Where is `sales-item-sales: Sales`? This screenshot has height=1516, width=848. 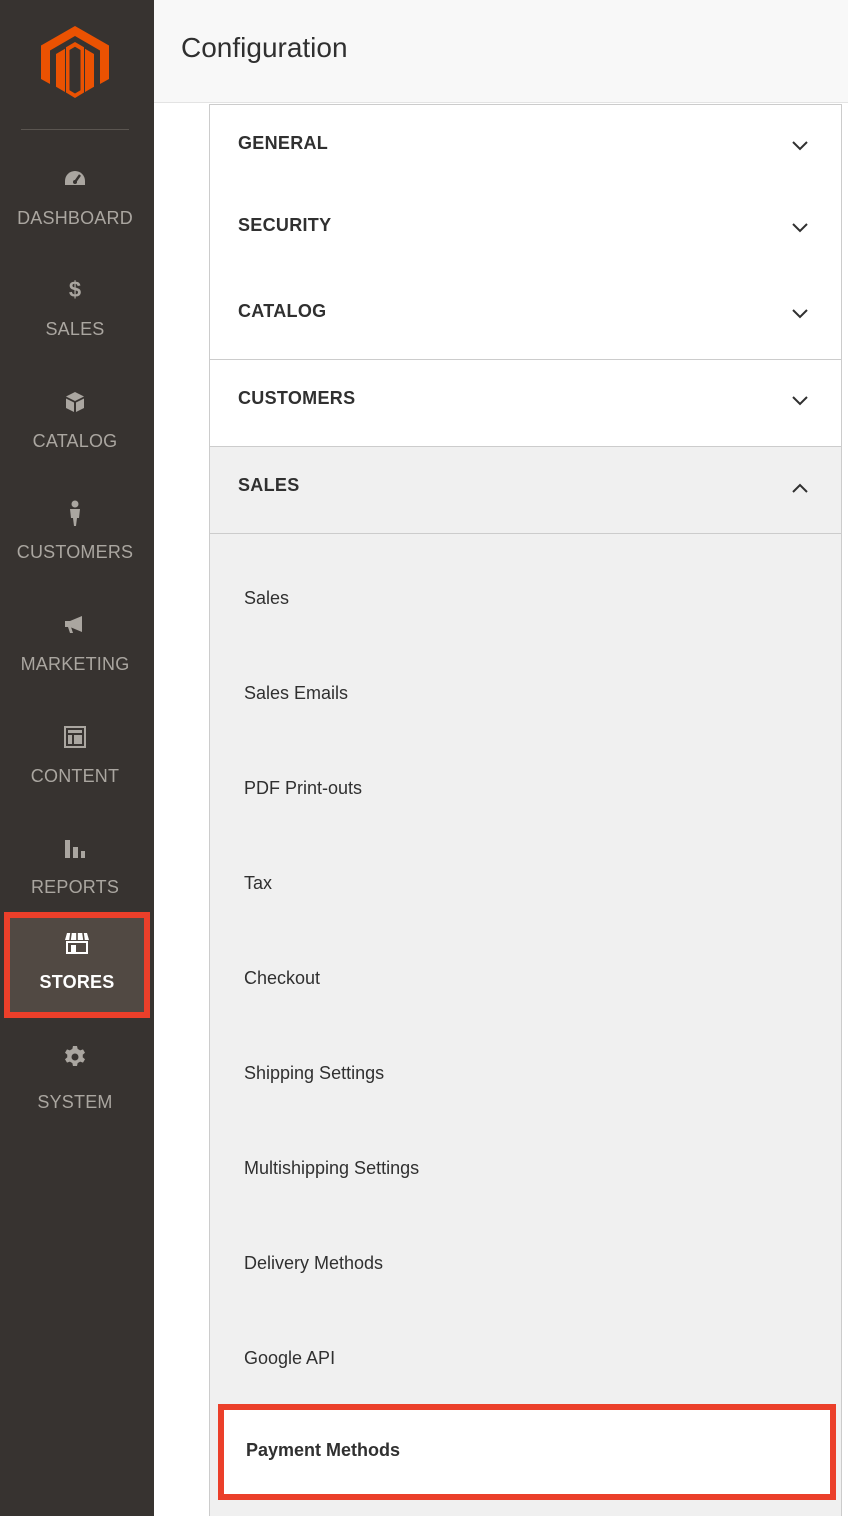
sales-item-sales: Sales is located at coordinates (525, 598).